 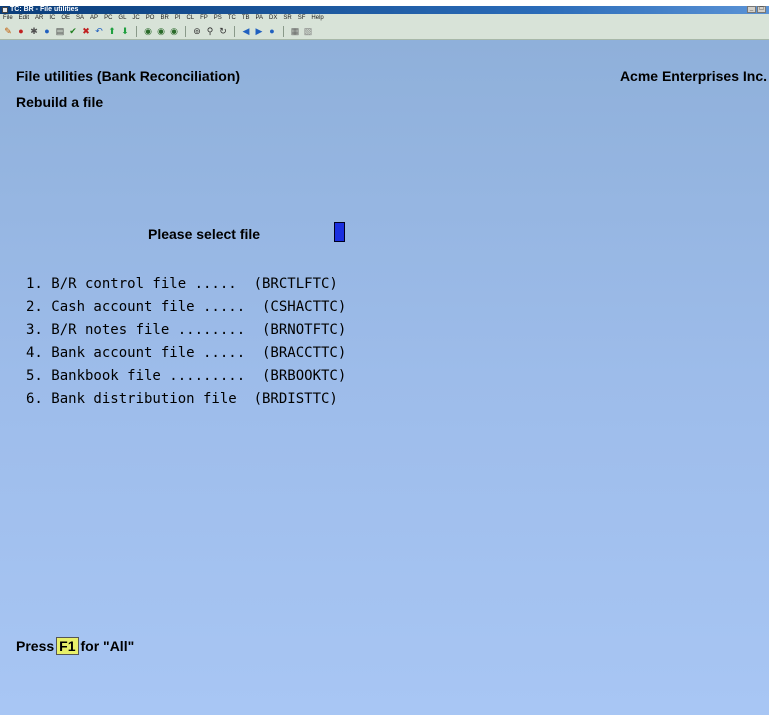 I want to click on screen-title: File utilities (Bank Reconciliation), so click(x=128, y=76).